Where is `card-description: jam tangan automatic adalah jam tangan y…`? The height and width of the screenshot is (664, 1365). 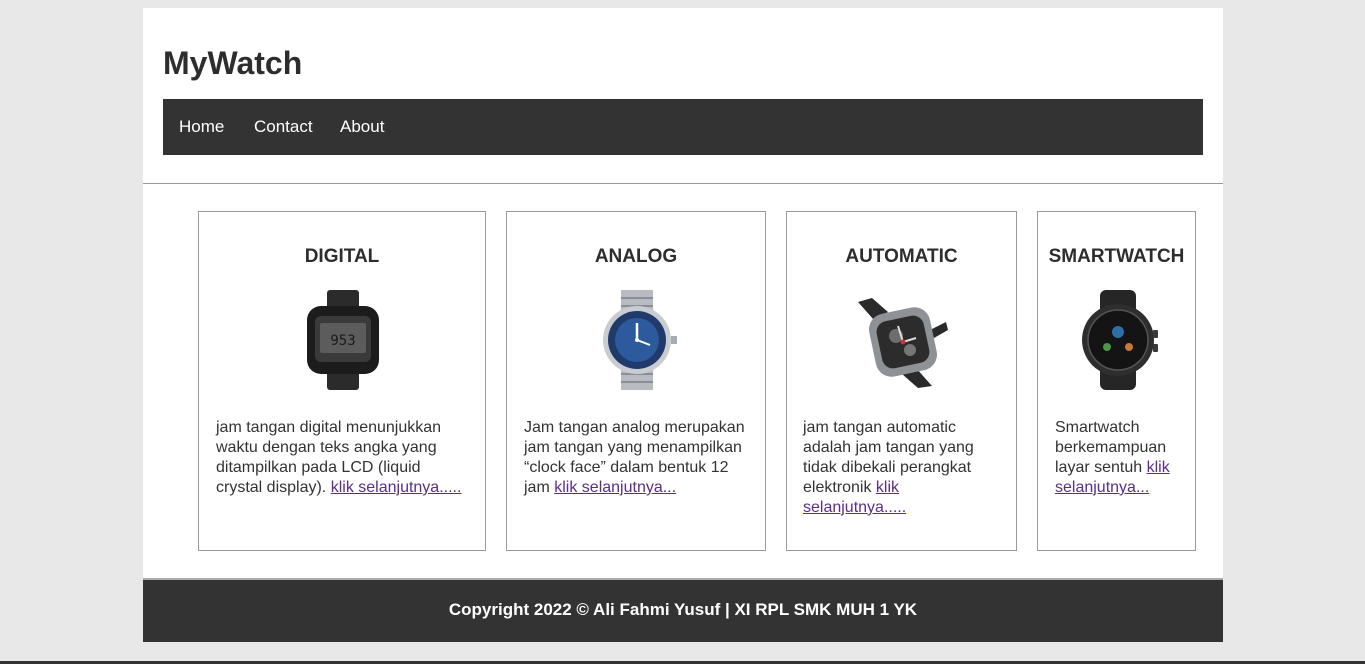
card-description: jam tangan automatic adalah jam tangan y… is located at coordinates (903, 468).